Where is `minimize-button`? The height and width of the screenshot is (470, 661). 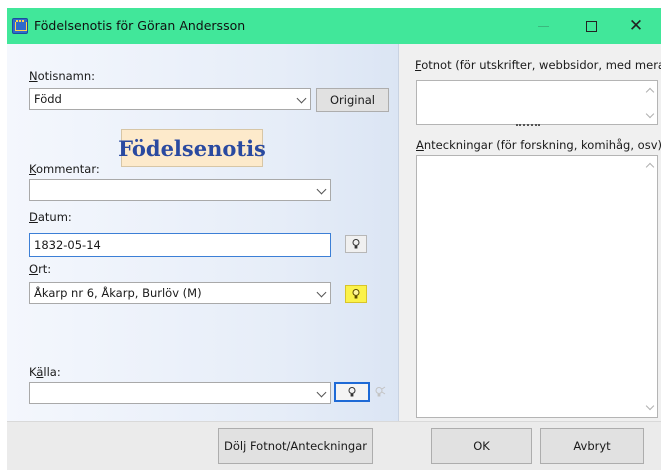 minimize-button is located at coordinates (543, 26).